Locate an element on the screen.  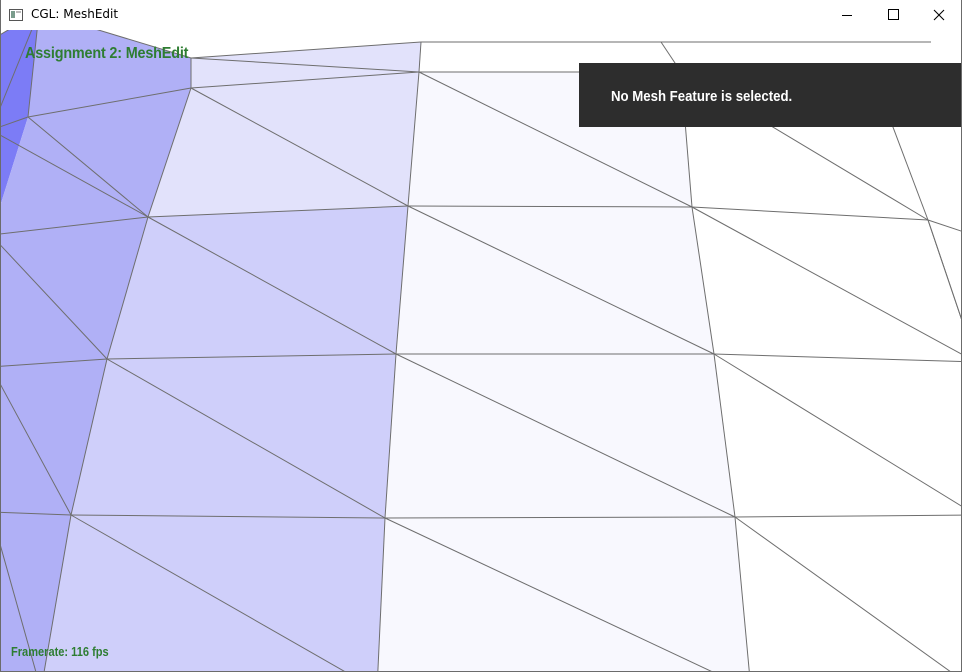
close-icon is located at coordinates (939, 15).